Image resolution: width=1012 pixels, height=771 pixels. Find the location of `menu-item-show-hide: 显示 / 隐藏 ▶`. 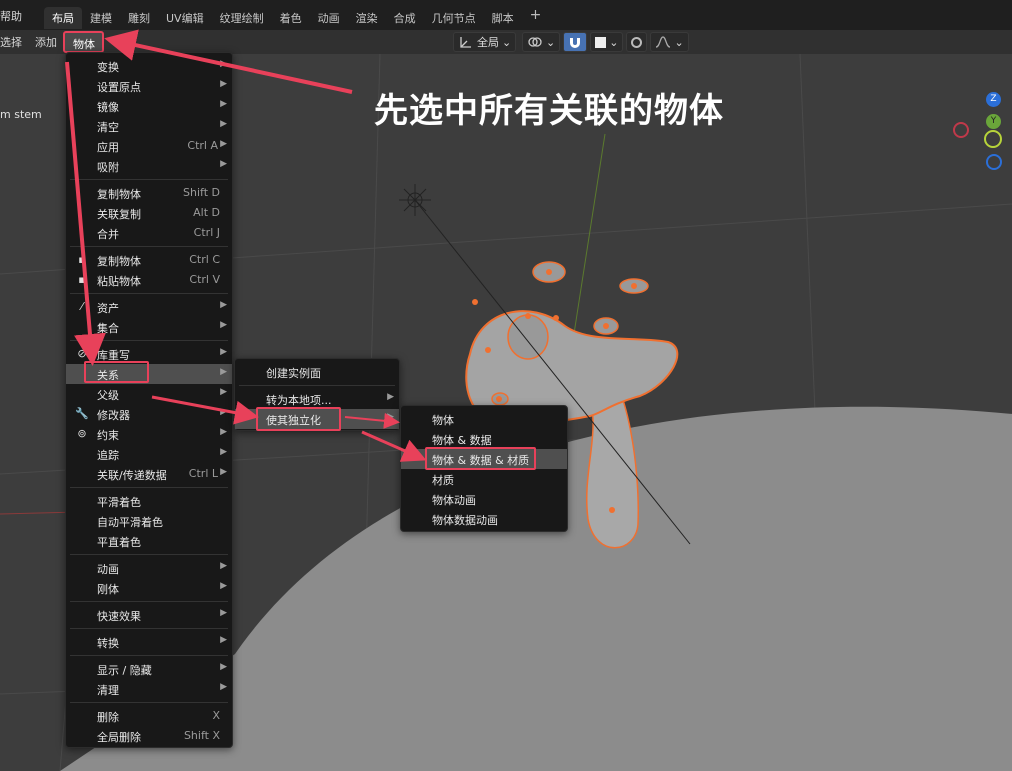

menu-item-show-hide: 显示 / 隐藏 ▶ is located at coordinates (149, 669).